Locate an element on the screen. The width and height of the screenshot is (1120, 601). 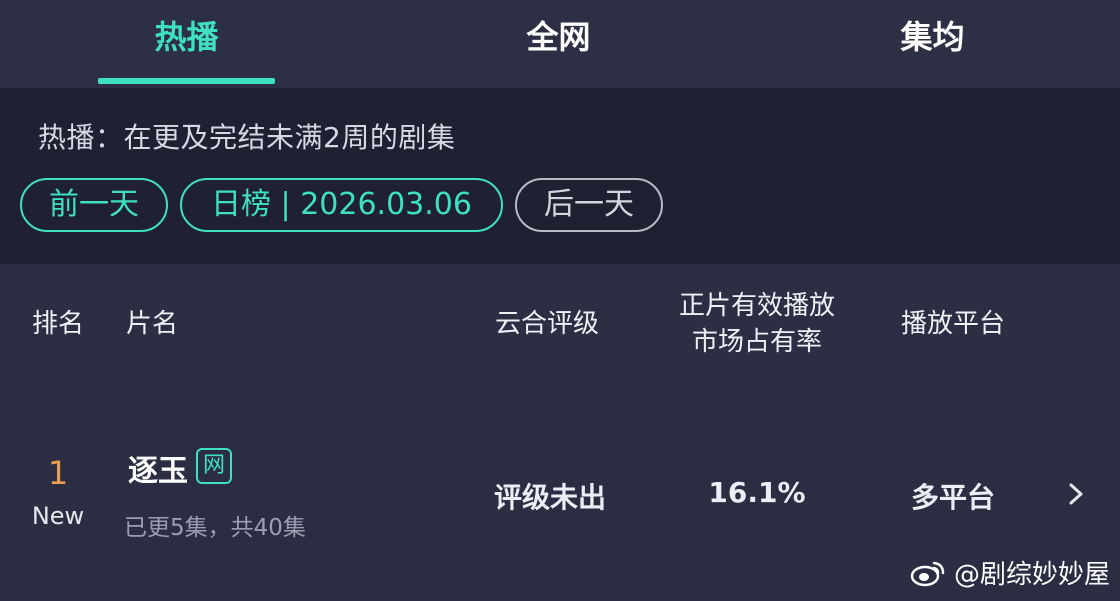
top-tab-bar: 热播 全网 集均 is located at coordinates (560, 44).